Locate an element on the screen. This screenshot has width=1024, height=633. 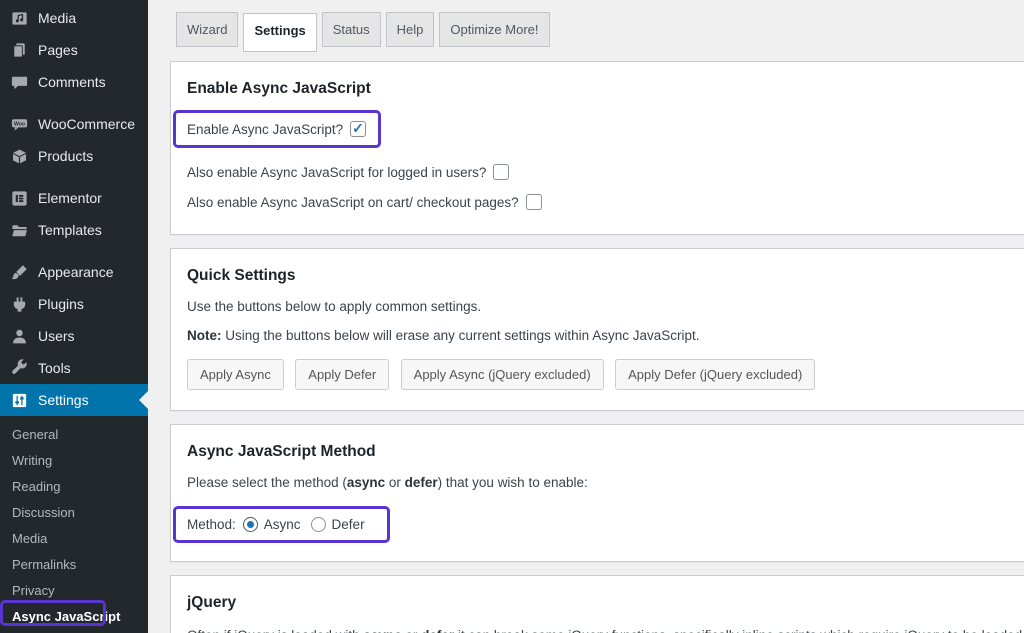
sidebar-item-elementor: Elementor is located at coordinates (74, 198).